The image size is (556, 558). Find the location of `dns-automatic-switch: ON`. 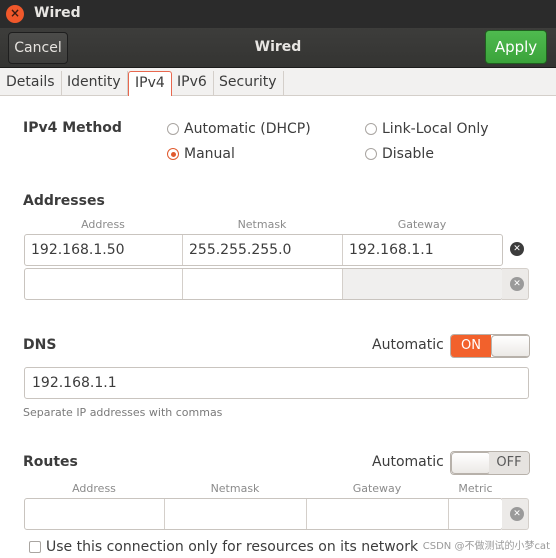

dns-automatic-switch: ON is located at coordinates (490, 346).